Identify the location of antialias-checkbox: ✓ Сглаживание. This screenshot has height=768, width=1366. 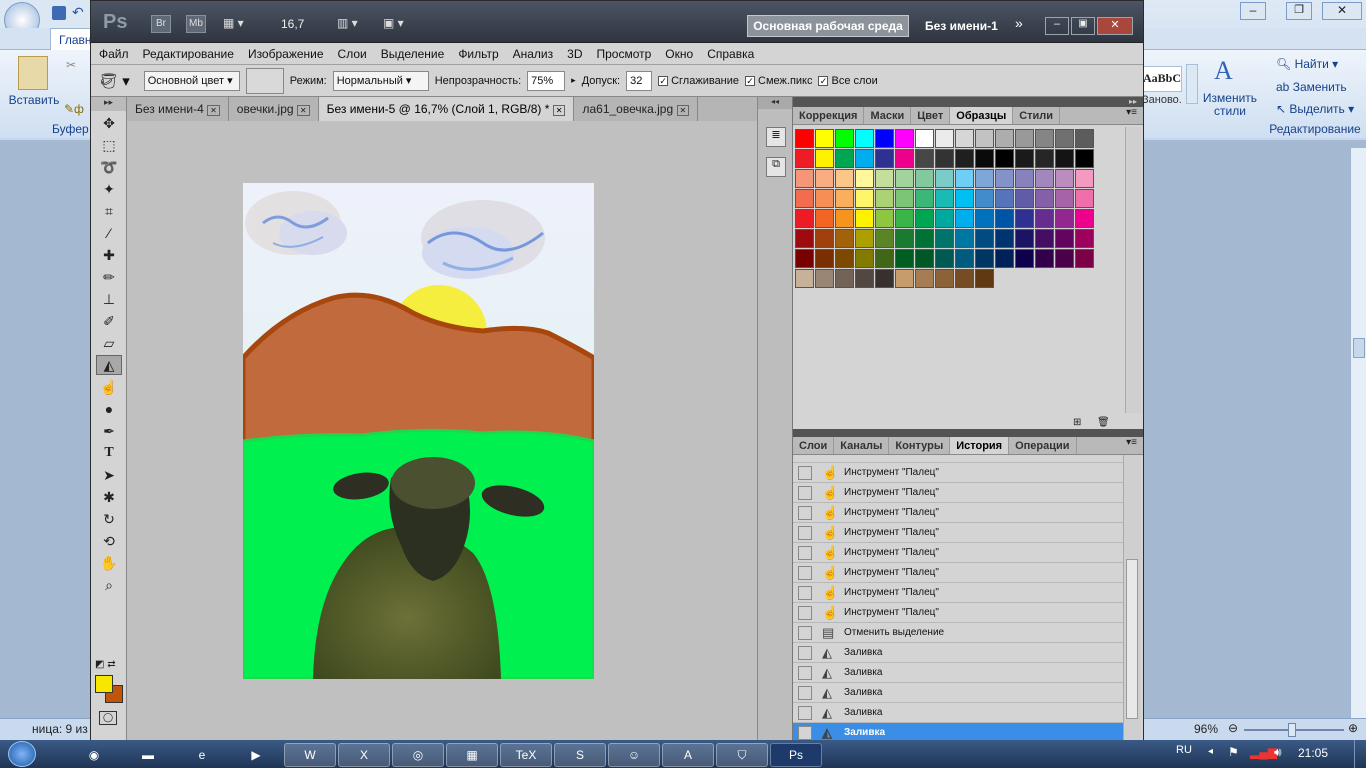
(698, 81).